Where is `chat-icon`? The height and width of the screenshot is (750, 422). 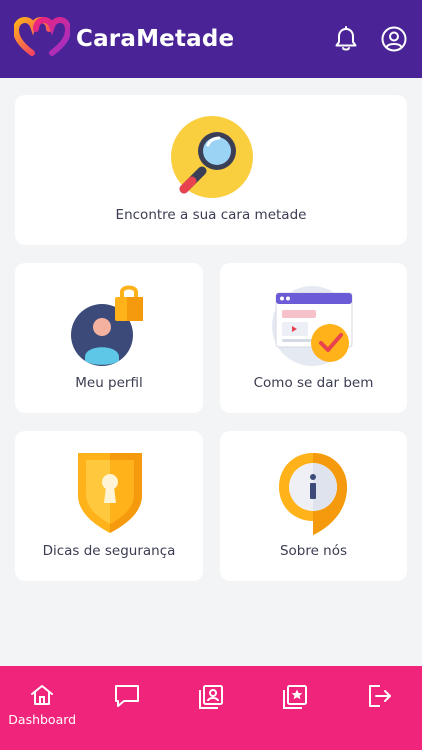 chat-icon is located at coordinates (127, 698).